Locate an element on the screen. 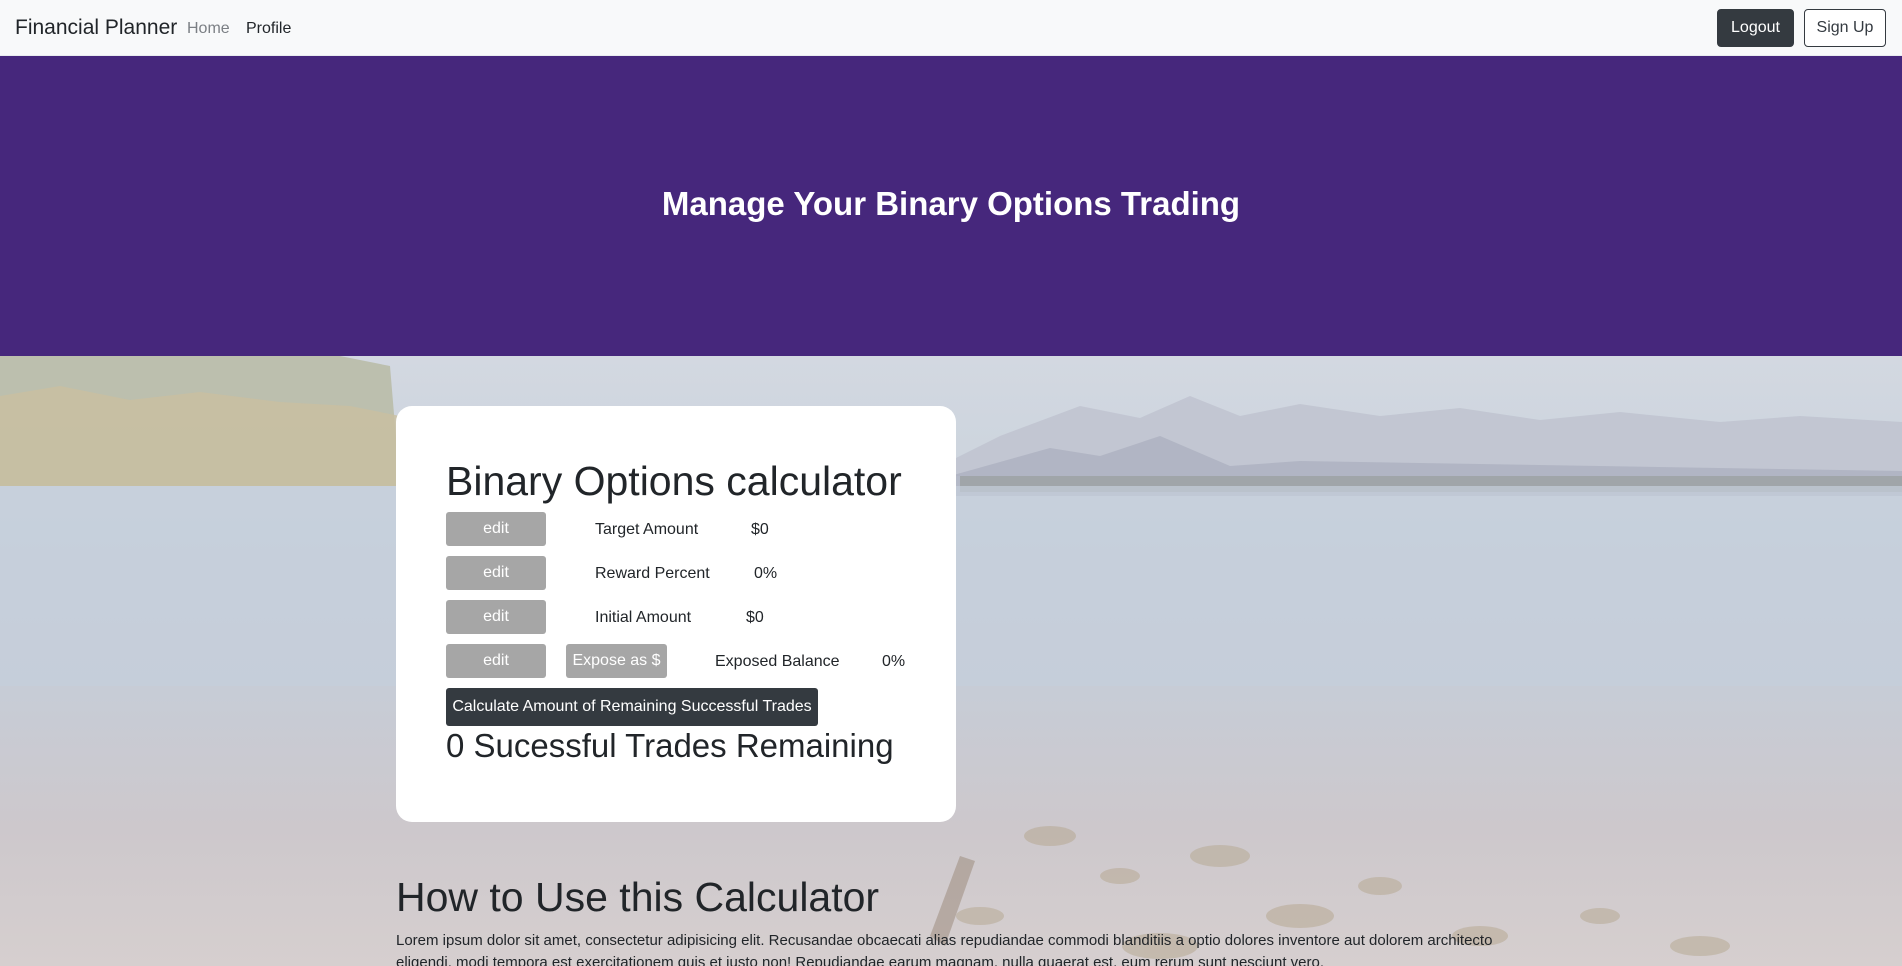  logout-button: Logout is located at coordinates (1755, 28).